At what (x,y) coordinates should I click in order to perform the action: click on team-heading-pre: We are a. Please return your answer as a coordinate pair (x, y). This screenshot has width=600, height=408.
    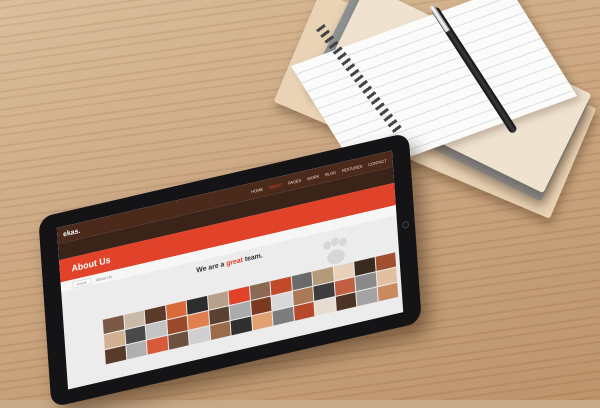
    Looking at the image, I should click on (211, 267).